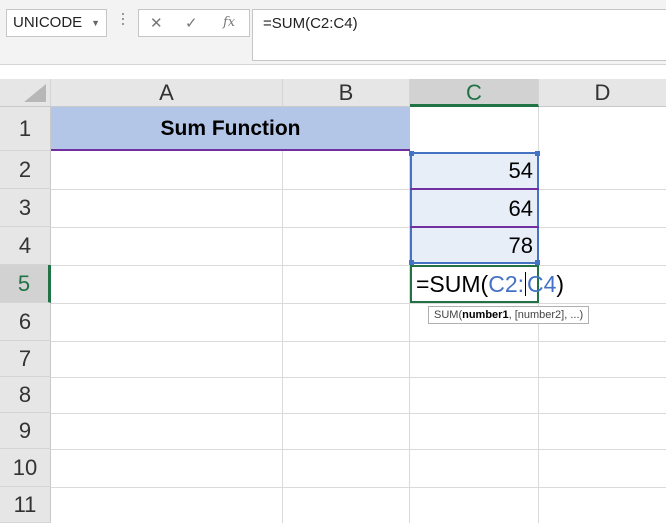 This screenshot has width=666, height=523. What do you see at coordinates (520, 284) in the screenshot?
I see `formula-colon: :` at bounding box center [520, 284].